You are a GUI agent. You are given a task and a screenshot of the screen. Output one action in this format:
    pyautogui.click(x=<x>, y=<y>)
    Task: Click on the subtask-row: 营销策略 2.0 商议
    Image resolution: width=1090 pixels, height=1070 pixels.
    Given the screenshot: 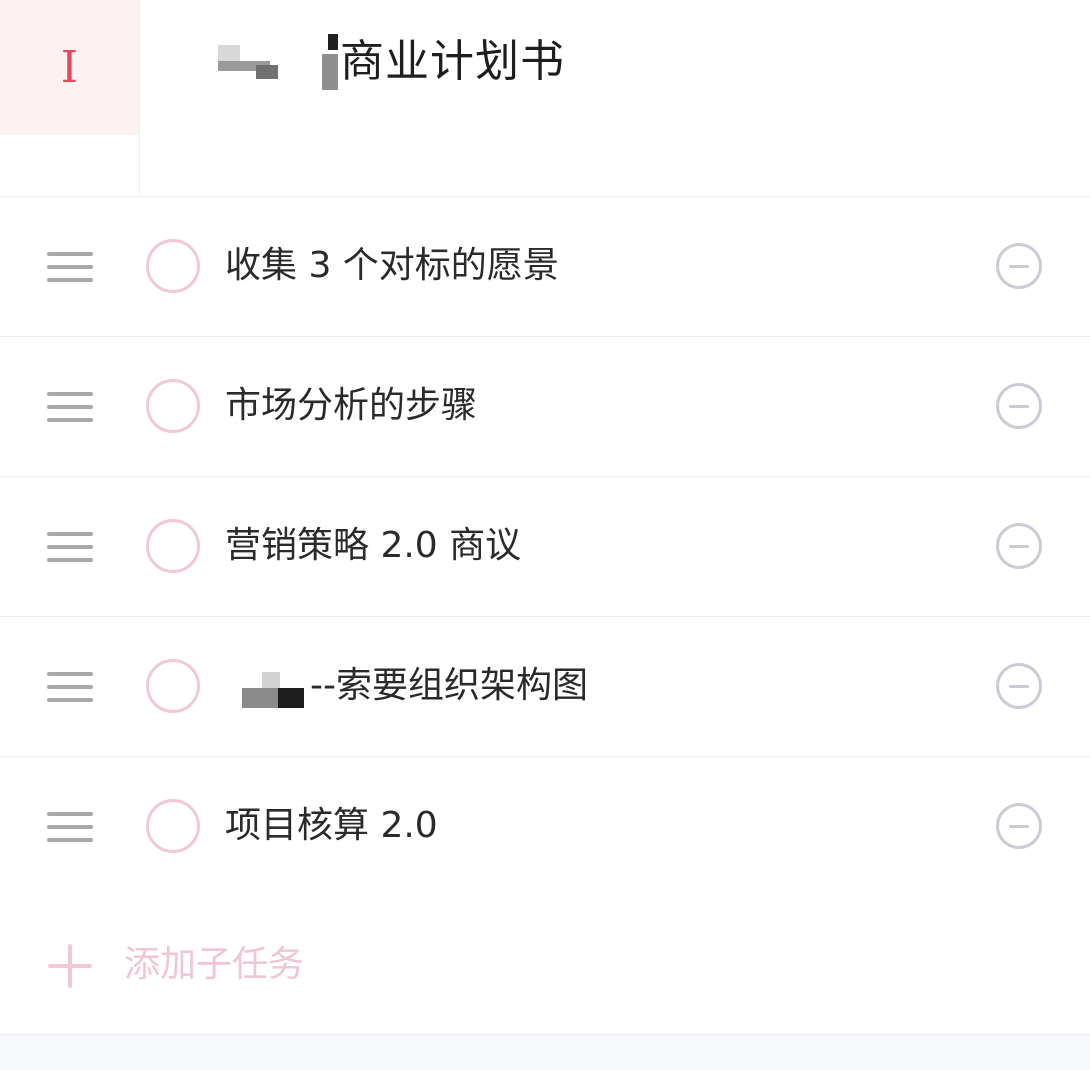 What is the action you would take?
    pyautogui.click(x=545, y=547)
    